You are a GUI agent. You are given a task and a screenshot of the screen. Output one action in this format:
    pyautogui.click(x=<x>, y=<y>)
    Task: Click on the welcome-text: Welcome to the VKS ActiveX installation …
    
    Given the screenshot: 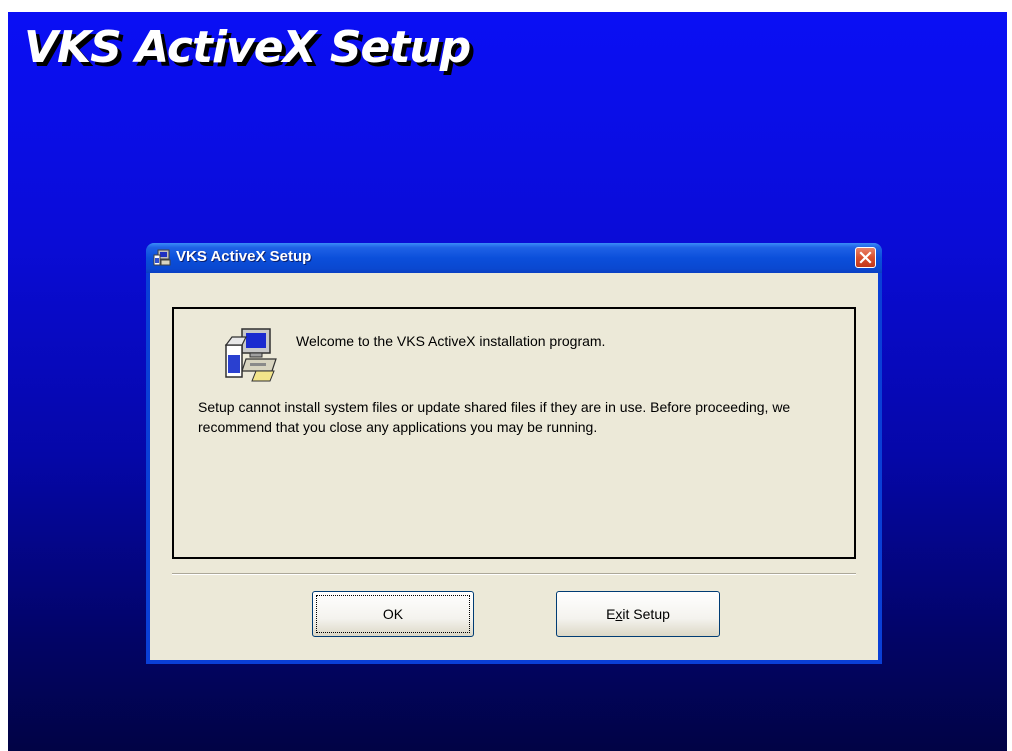 What is the action you would take?
    pyautogui.click(x=451, y=341)
    